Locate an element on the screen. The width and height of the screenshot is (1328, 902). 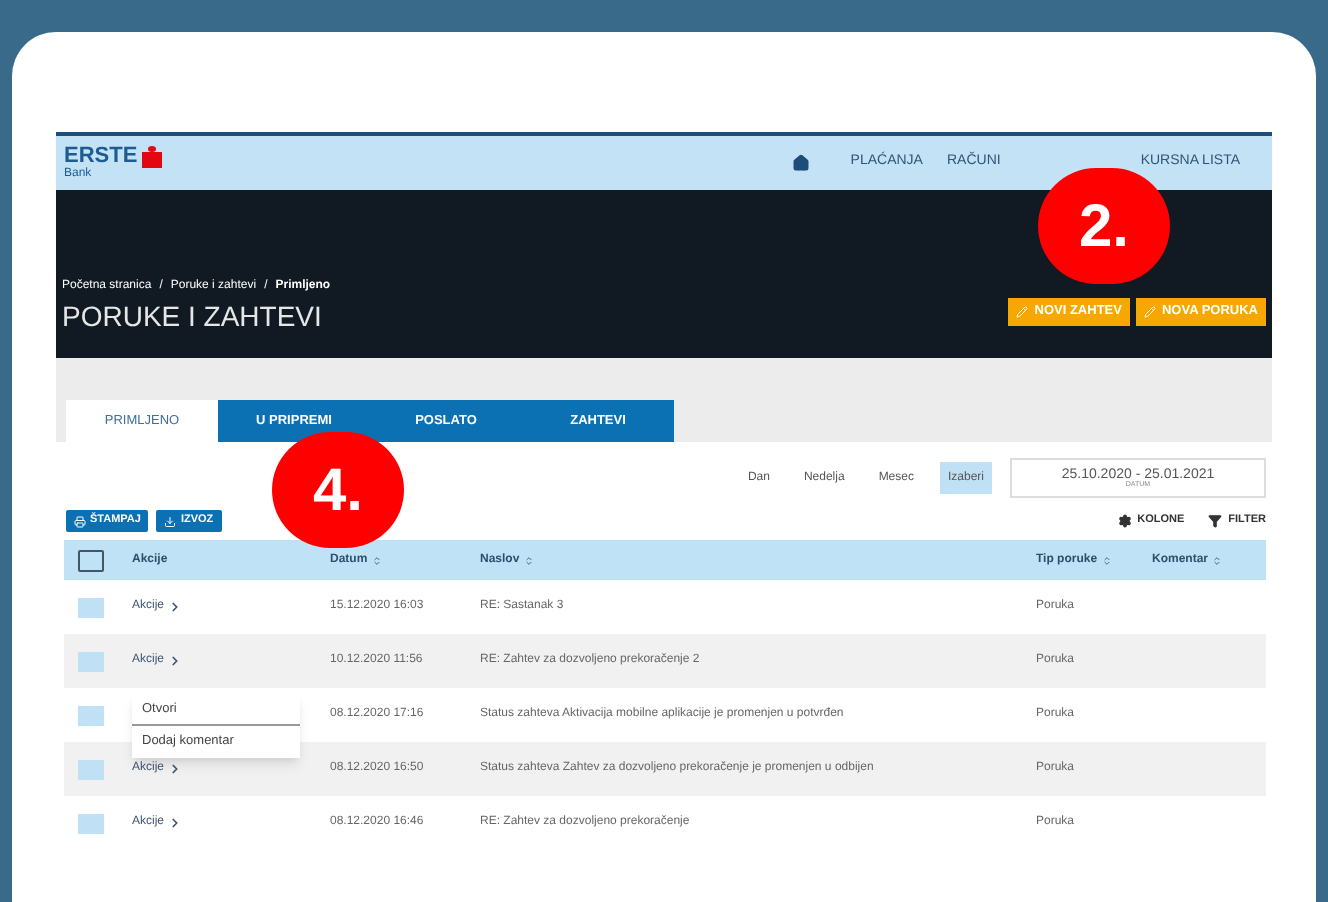
select-all-checkbox is located at coordinates (91, 560).